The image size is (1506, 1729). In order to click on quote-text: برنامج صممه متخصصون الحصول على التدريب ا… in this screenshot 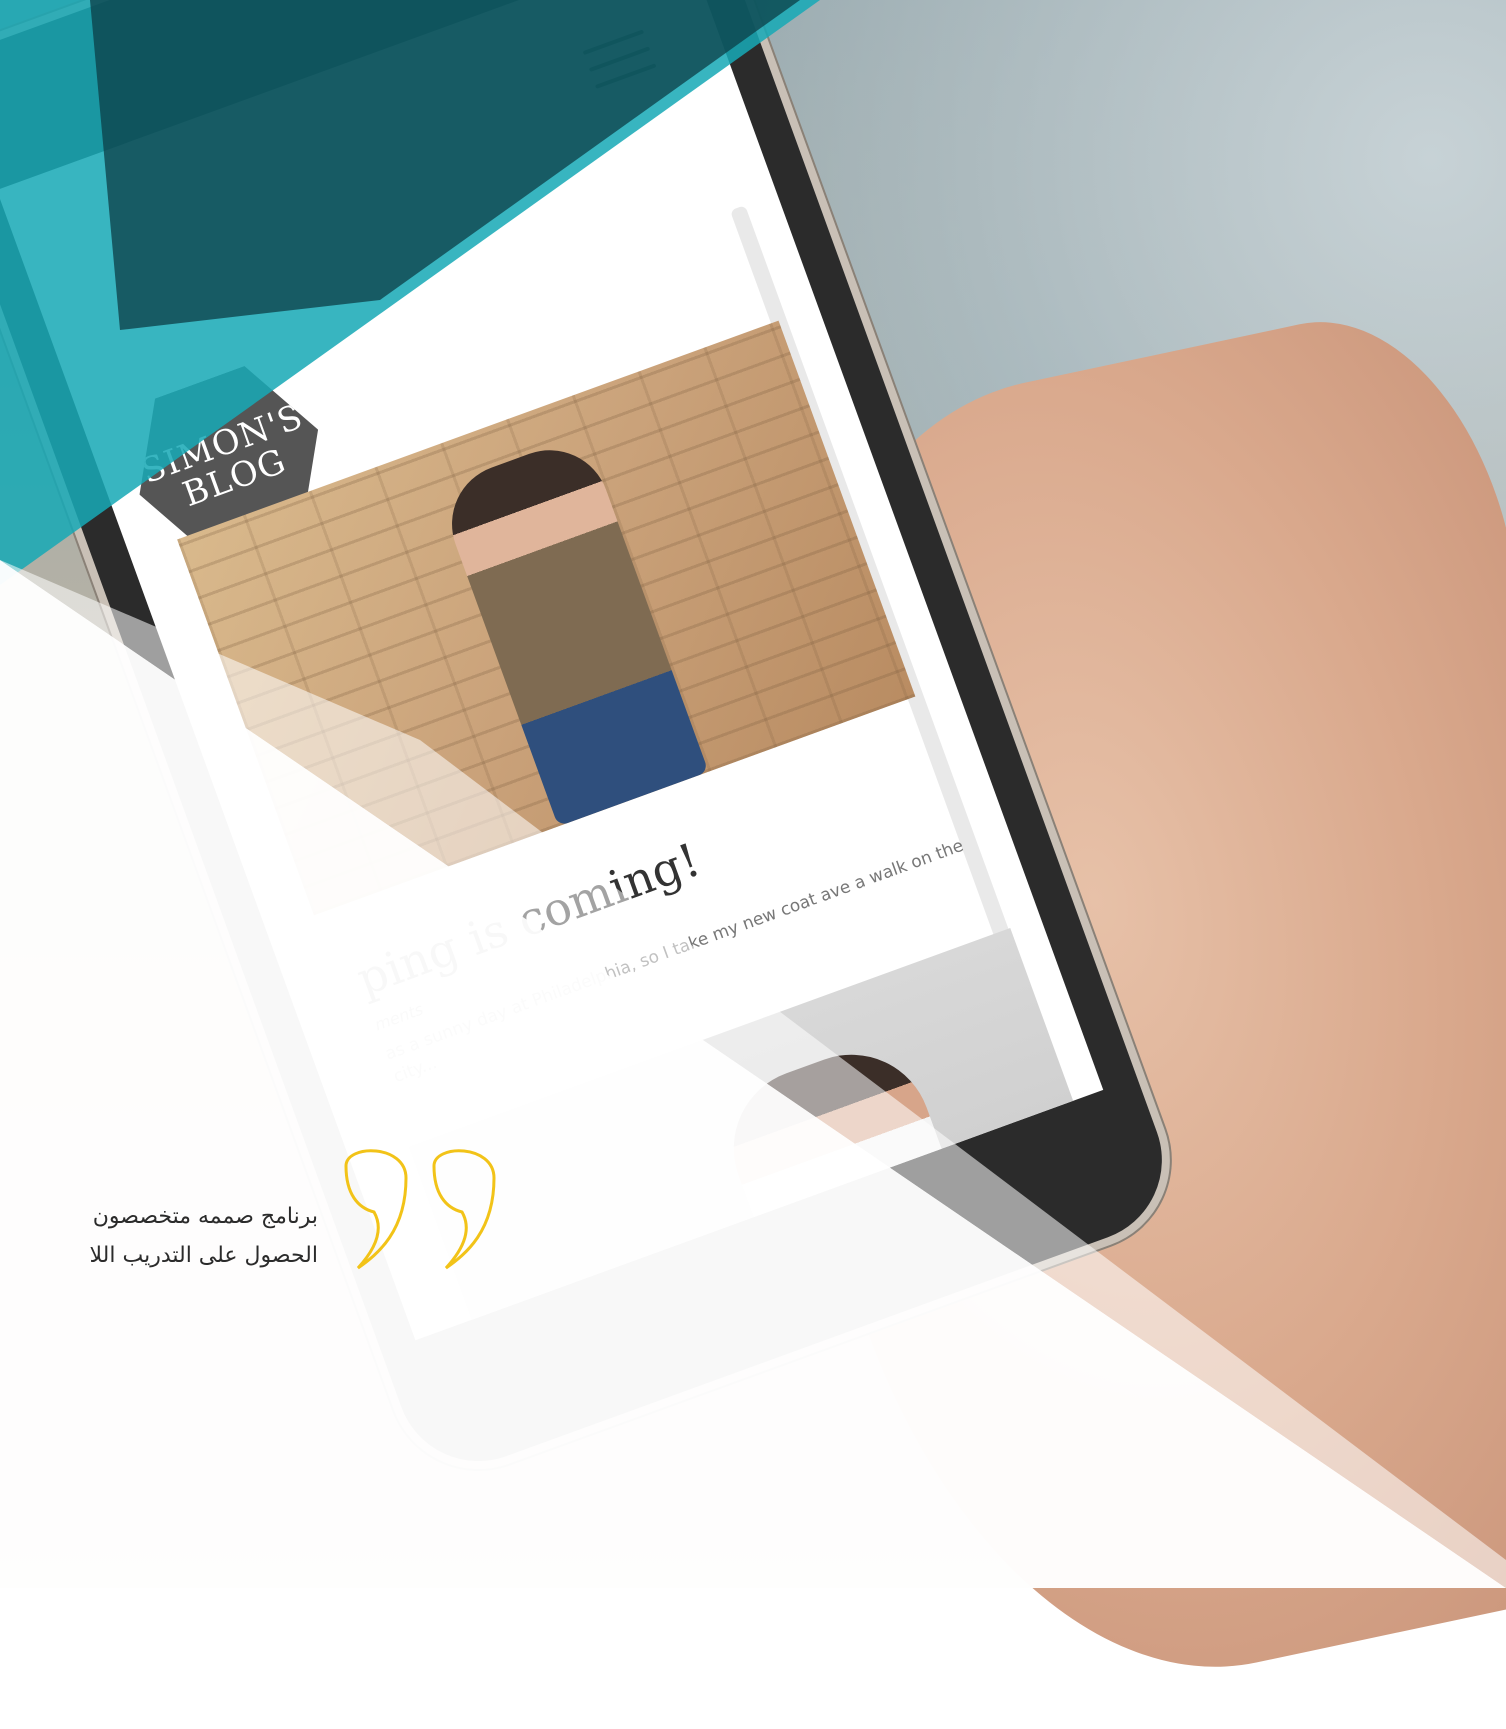, I will do `click(159, 1236)`.